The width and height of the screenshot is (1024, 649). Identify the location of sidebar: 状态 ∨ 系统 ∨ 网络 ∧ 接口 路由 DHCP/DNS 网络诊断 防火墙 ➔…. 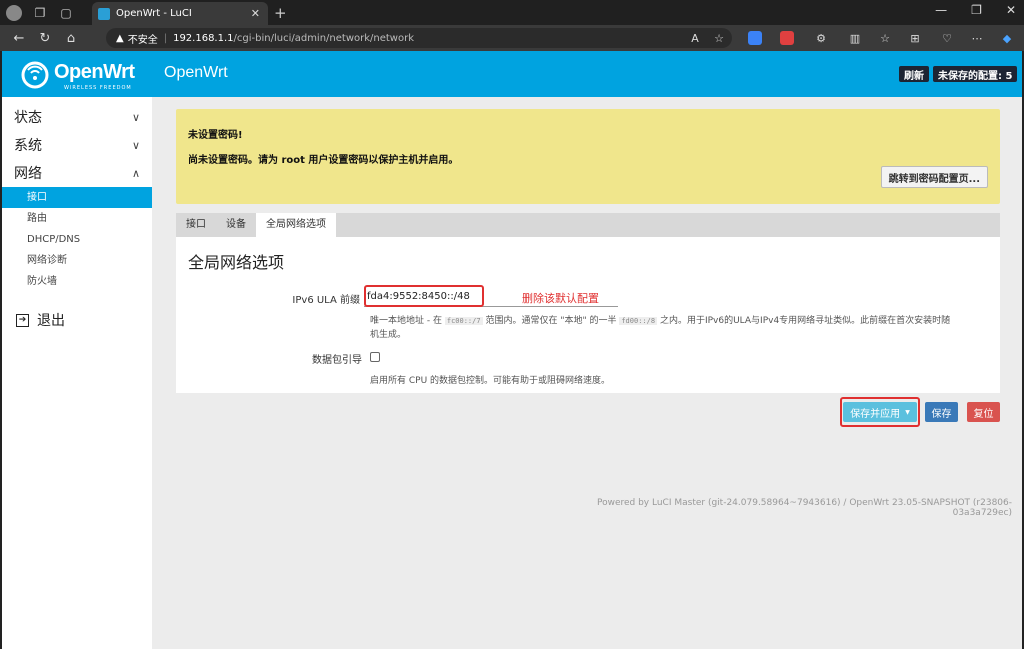
(77, 373).